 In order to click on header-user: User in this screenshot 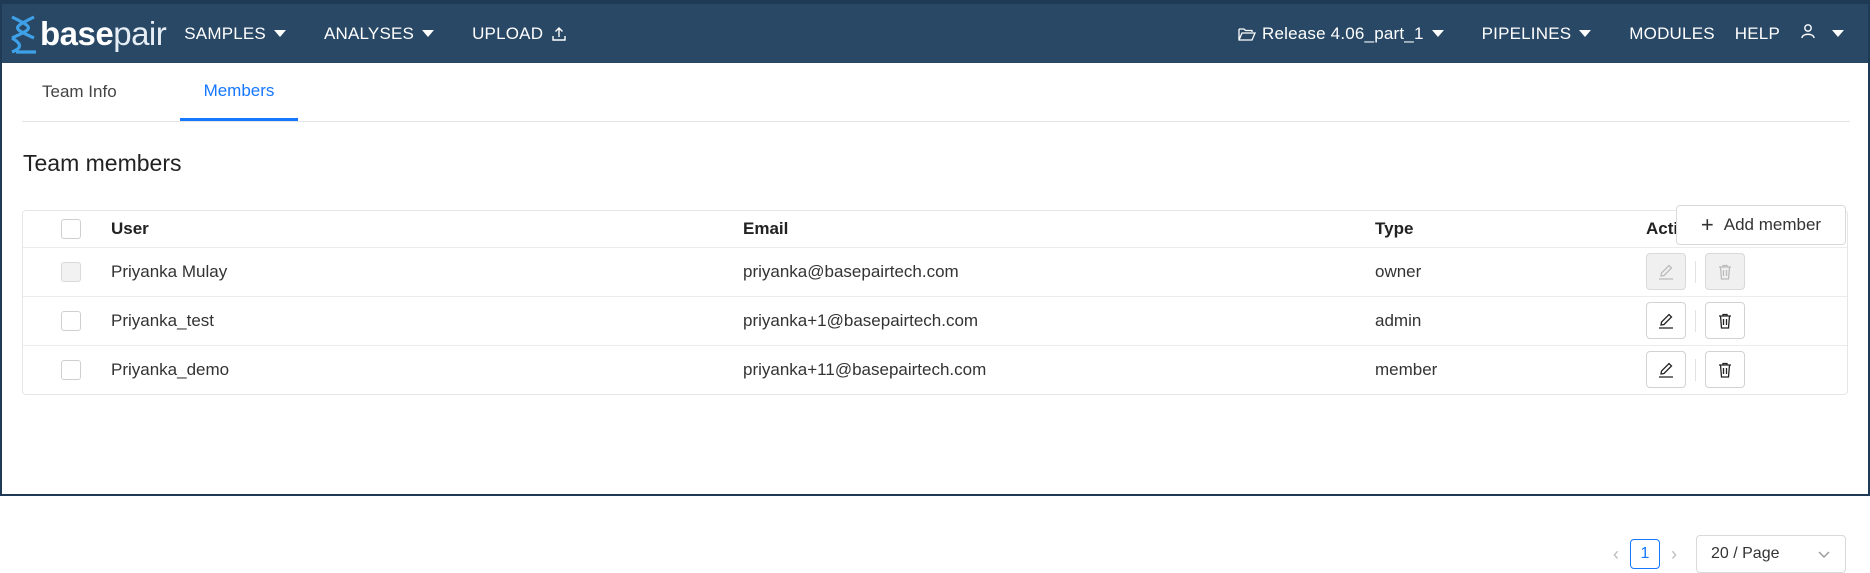, I will do `click(130, 228)`.